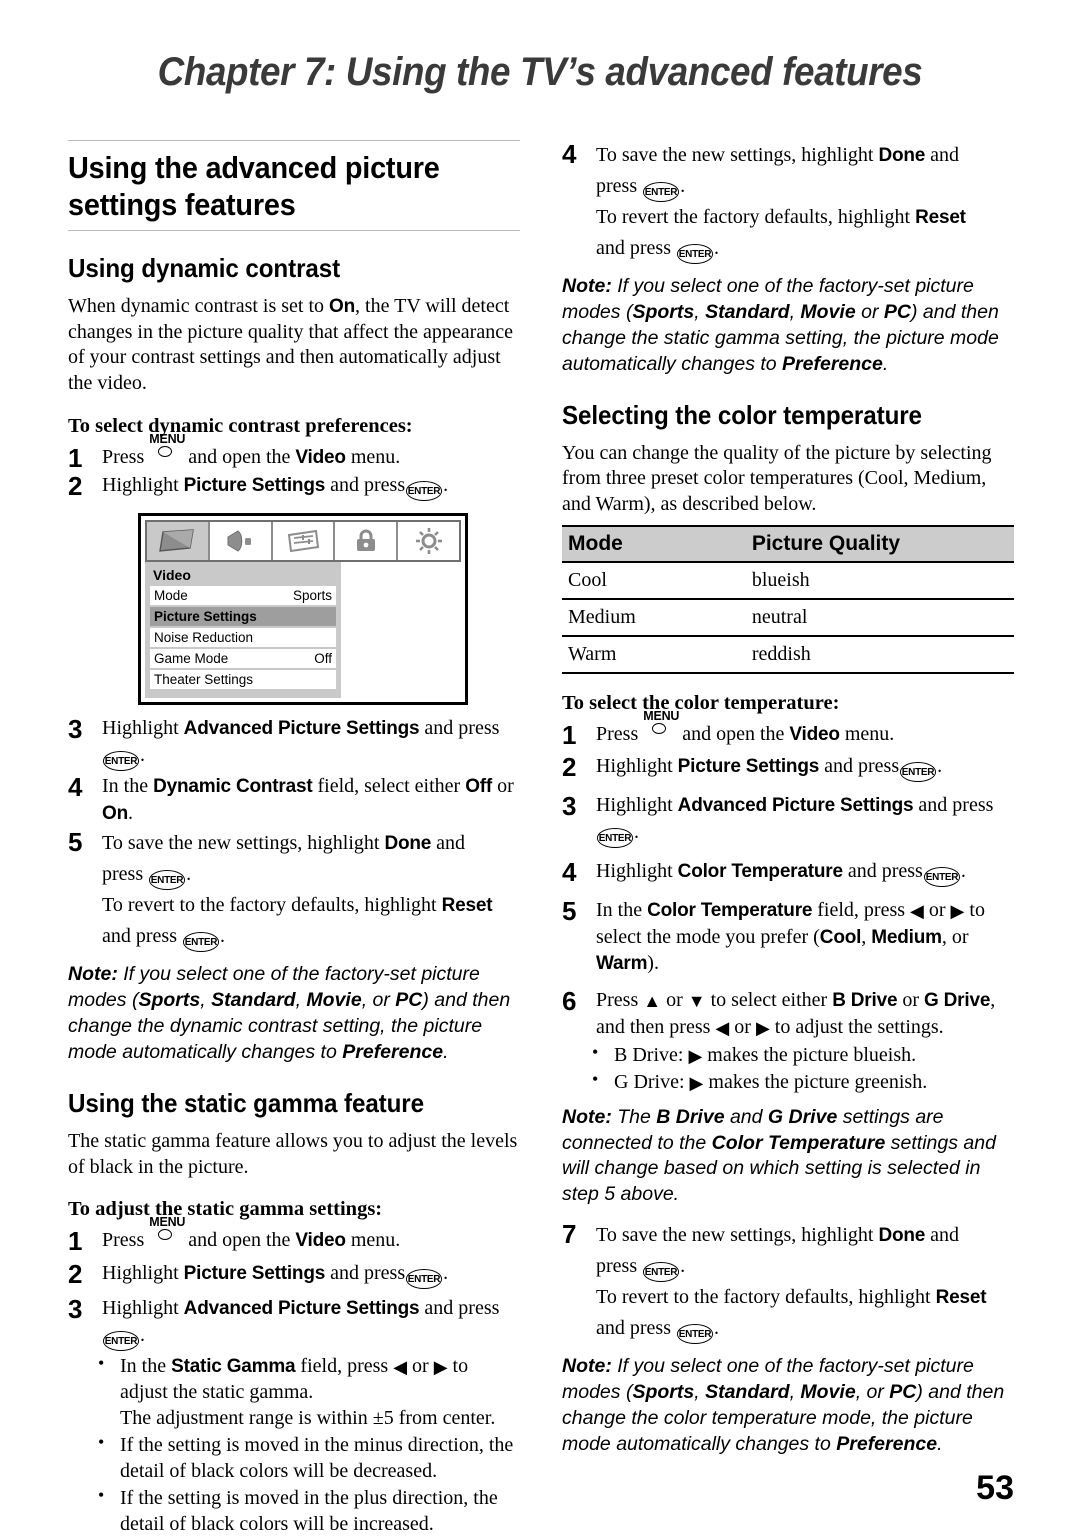  I want to click on value-done: Done, so click(902, 1236).